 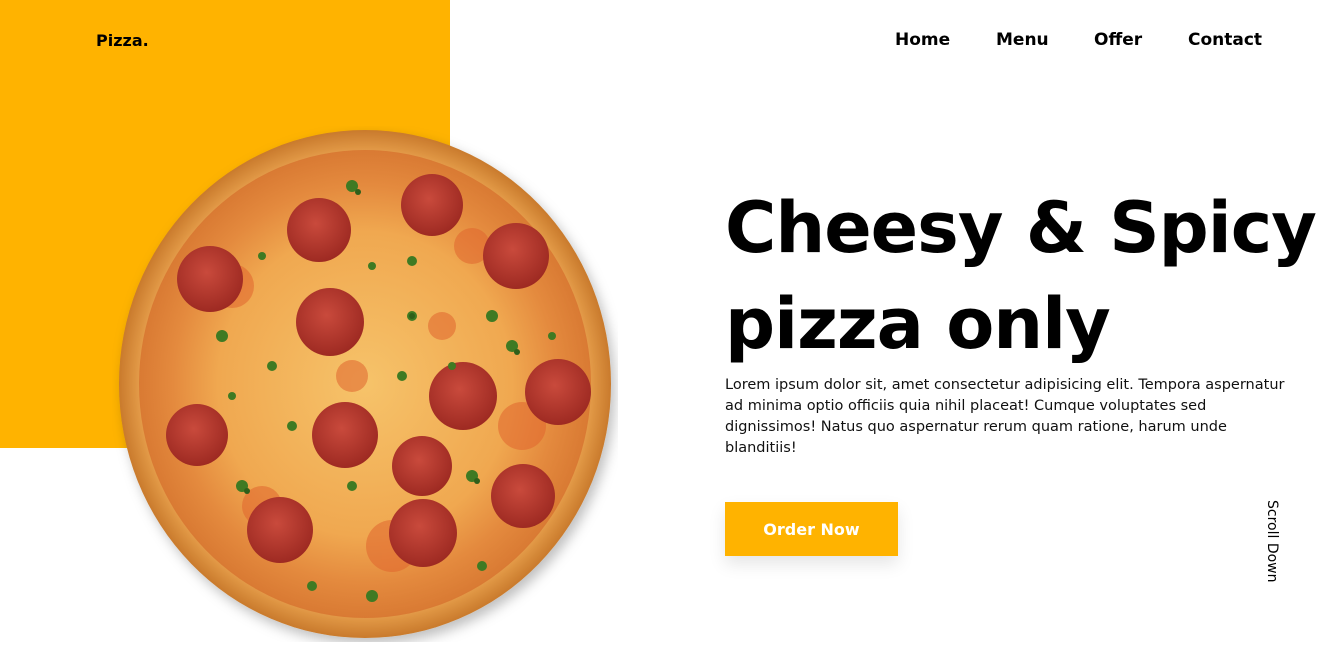 What do you see at coordinates (918, 324) in the screenshot?
I see `hero-title-line-2: pizza only` at bounding box center [918, 324].